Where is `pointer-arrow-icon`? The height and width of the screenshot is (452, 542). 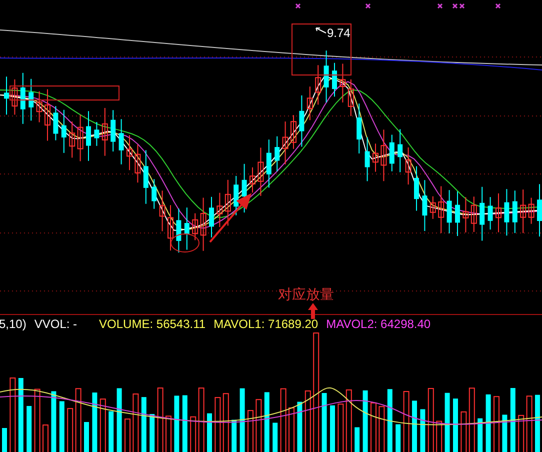 pointer-arrow-icon is located at coordinates (321, 31).